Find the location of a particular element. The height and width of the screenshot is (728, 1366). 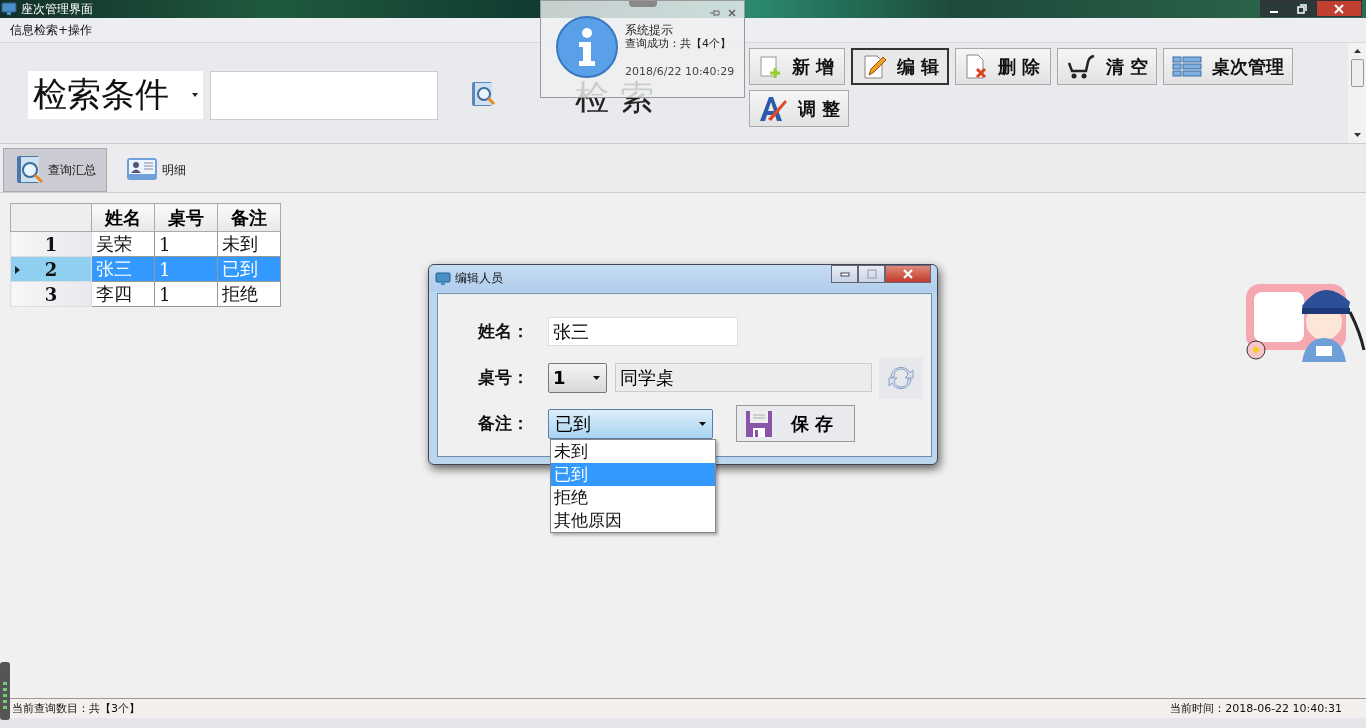

search-label: 检 索 is located at coordinates (614, 97).